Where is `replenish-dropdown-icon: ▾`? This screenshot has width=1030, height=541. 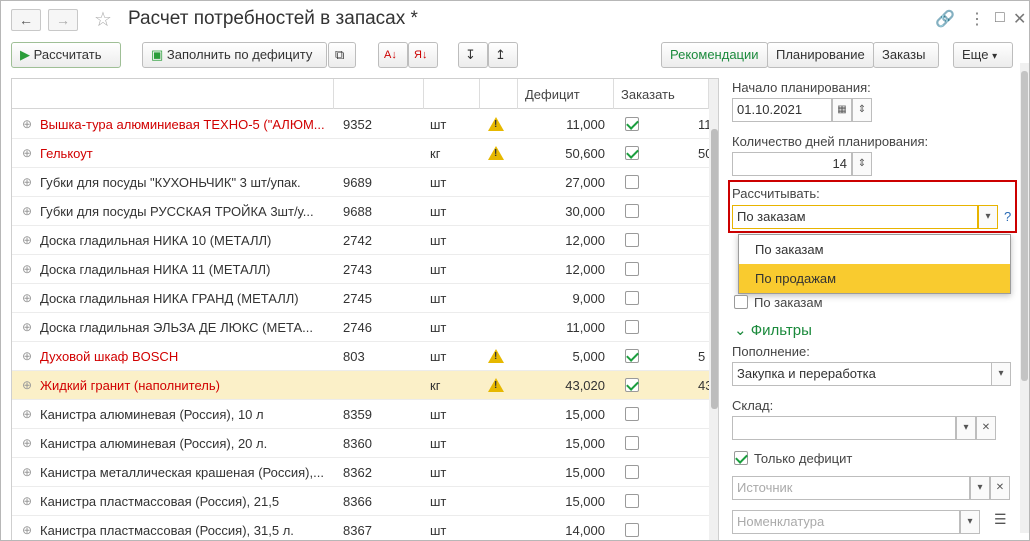 replenish-dropdown-icon: ▾ is located at coordinates (1001, 374).